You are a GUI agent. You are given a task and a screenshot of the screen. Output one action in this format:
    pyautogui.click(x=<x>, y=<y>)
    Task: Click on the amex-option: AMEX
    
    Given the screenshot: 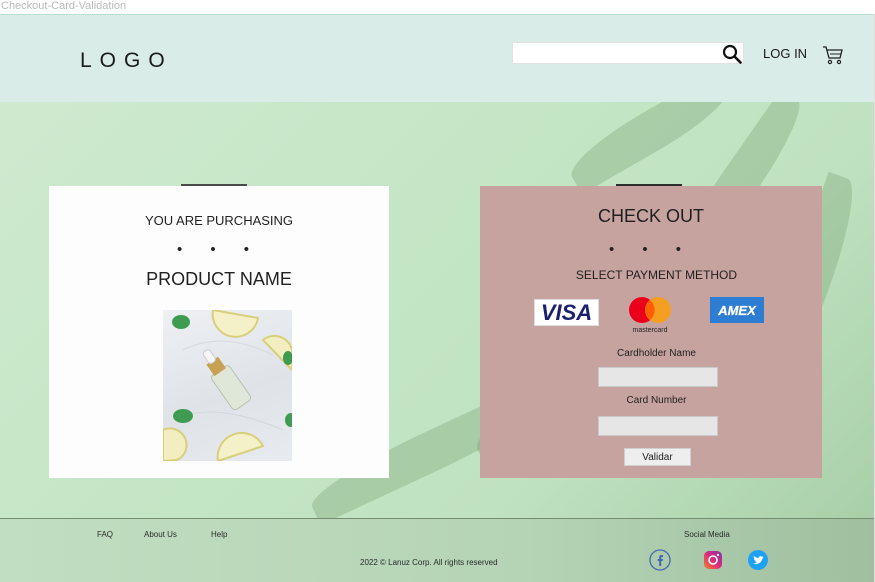 What is the action you would take?
    pyautogui.click(x=737, y=310)
    